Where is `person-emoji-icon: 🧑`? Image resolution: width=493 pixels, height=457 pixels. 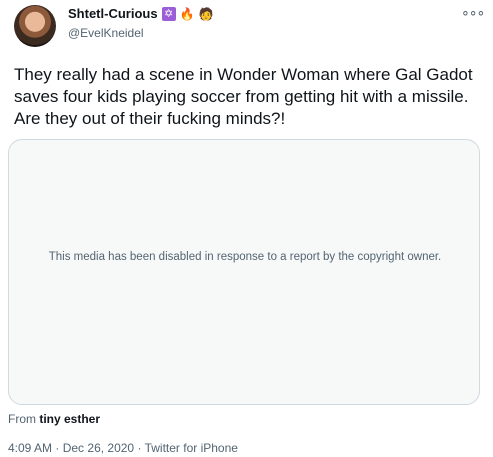
person-emoji-icon: 🧑 is located at coordinates (206, 13).